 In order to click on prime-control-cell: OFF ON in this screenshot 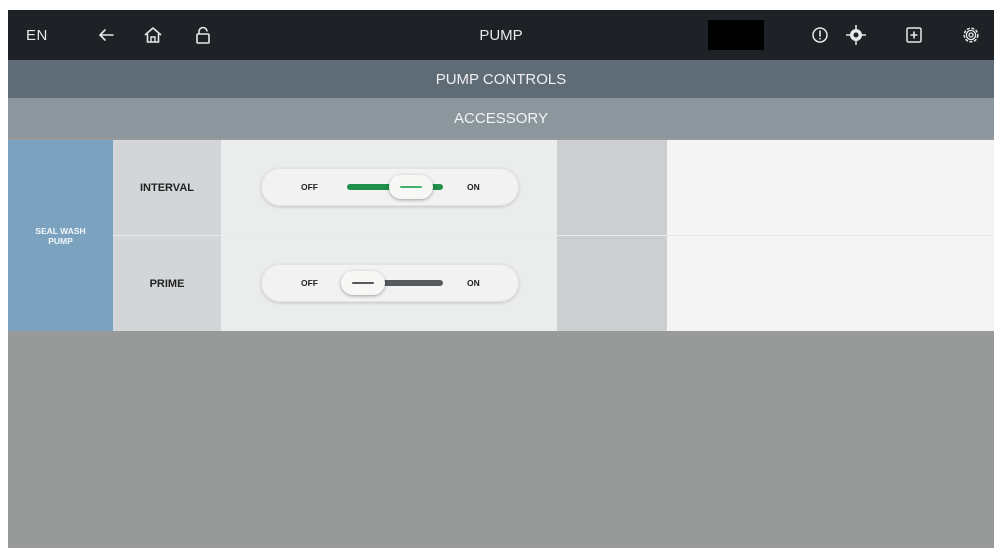, I will do `click(389, 283)`.